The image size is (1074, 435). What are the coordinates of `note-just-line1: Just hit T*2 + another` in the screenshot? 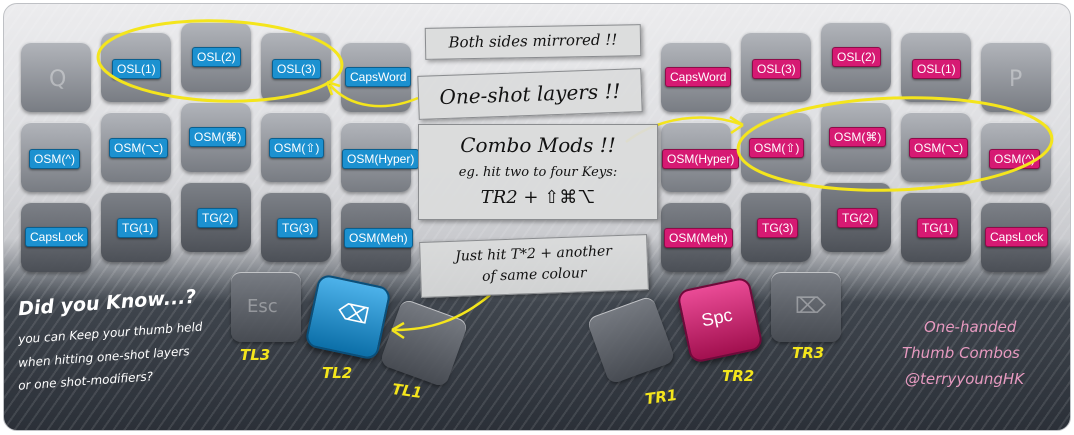 It's located at (533, 254).